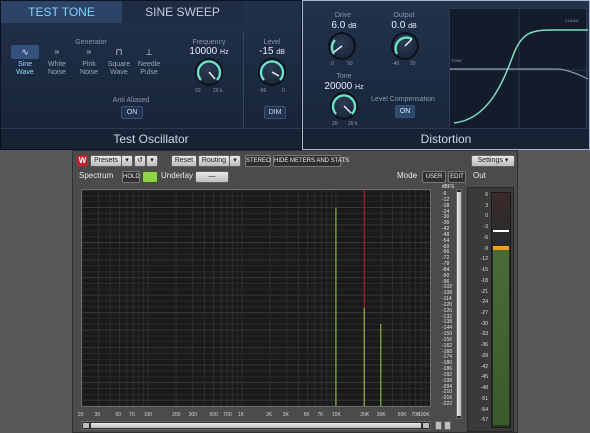 The image size is (590, 433). Describe the element at coordinates (344, 76) in the screenshot. I see `tone-label: Tone` at that location.